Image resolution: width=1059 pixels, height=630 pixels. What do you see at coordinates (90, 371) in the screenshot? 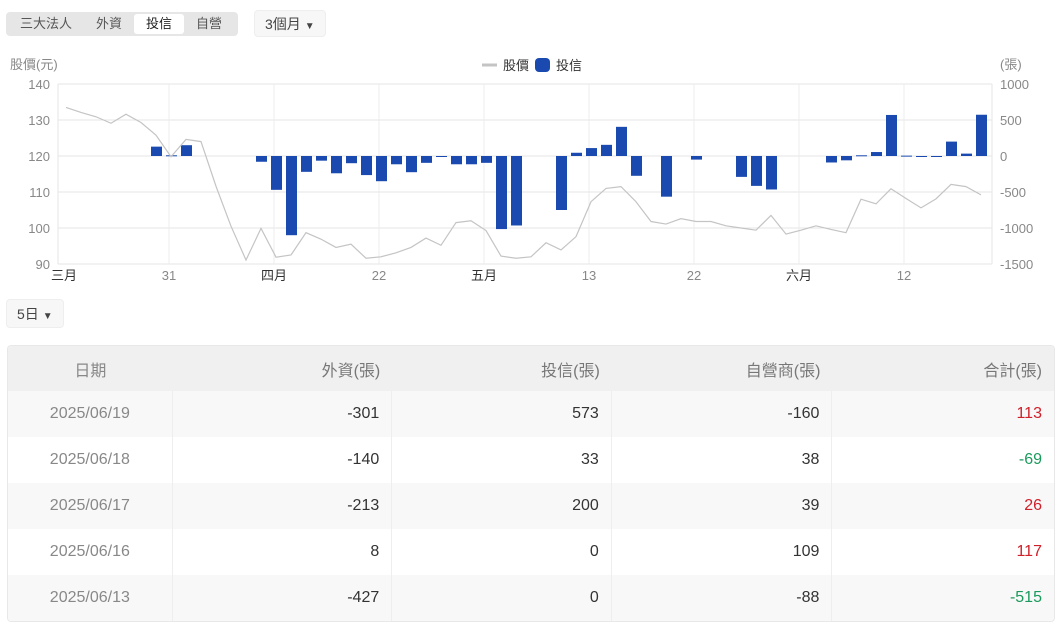
I see `header-date: 日期` at bounding box center [90, 371].